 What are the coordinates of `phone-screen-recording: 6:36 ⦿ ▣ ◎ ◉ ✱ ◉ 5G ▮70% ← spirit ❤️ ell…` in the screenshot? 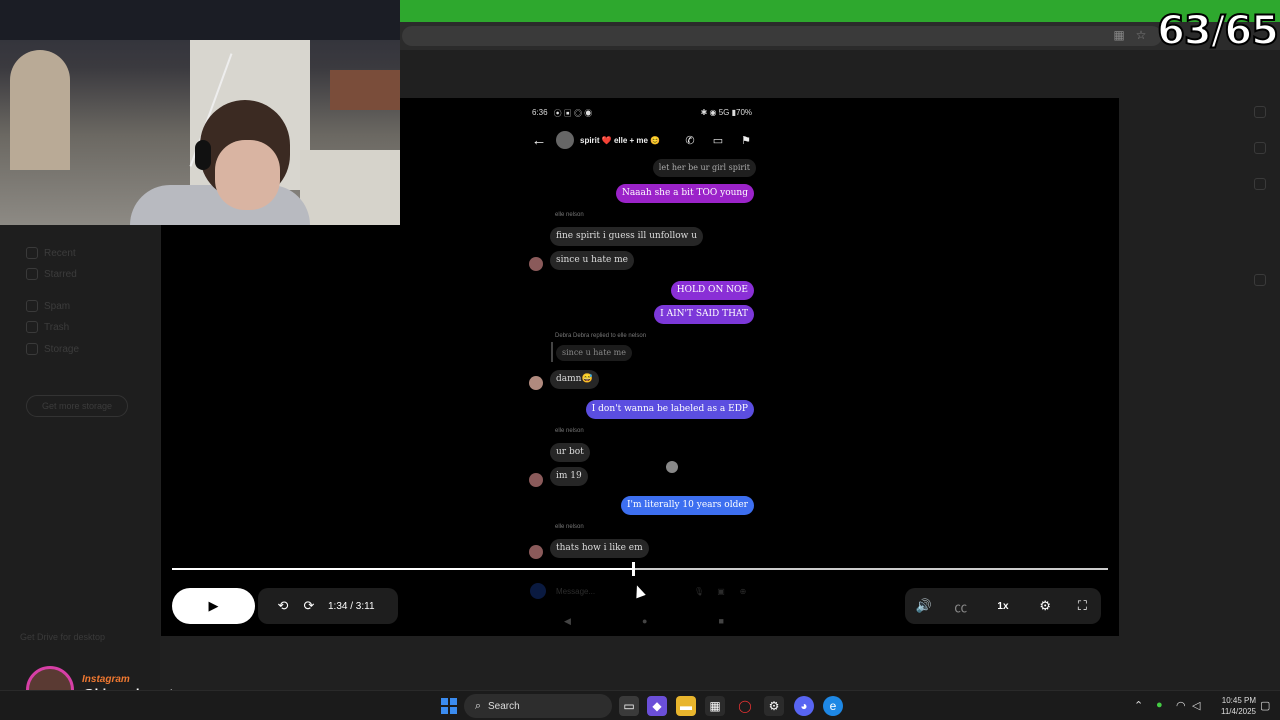 It's located at (642, 367).